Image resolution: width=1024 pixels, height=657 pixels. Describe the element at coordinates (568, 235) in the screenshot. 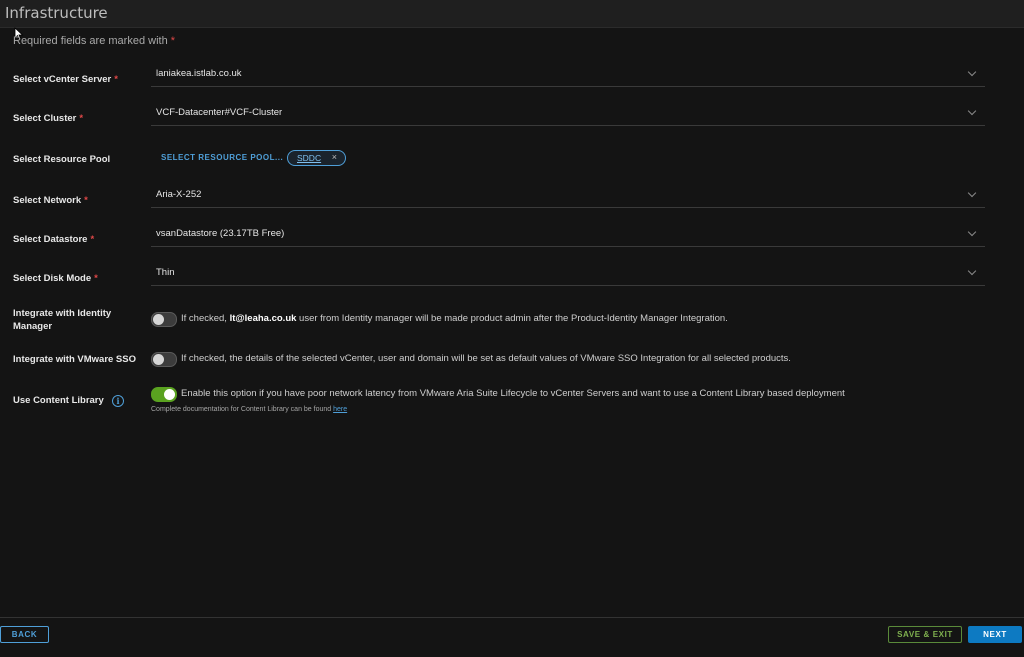

I see `datastore-select: vsanDatastore (23.17TB Free)` at that location.